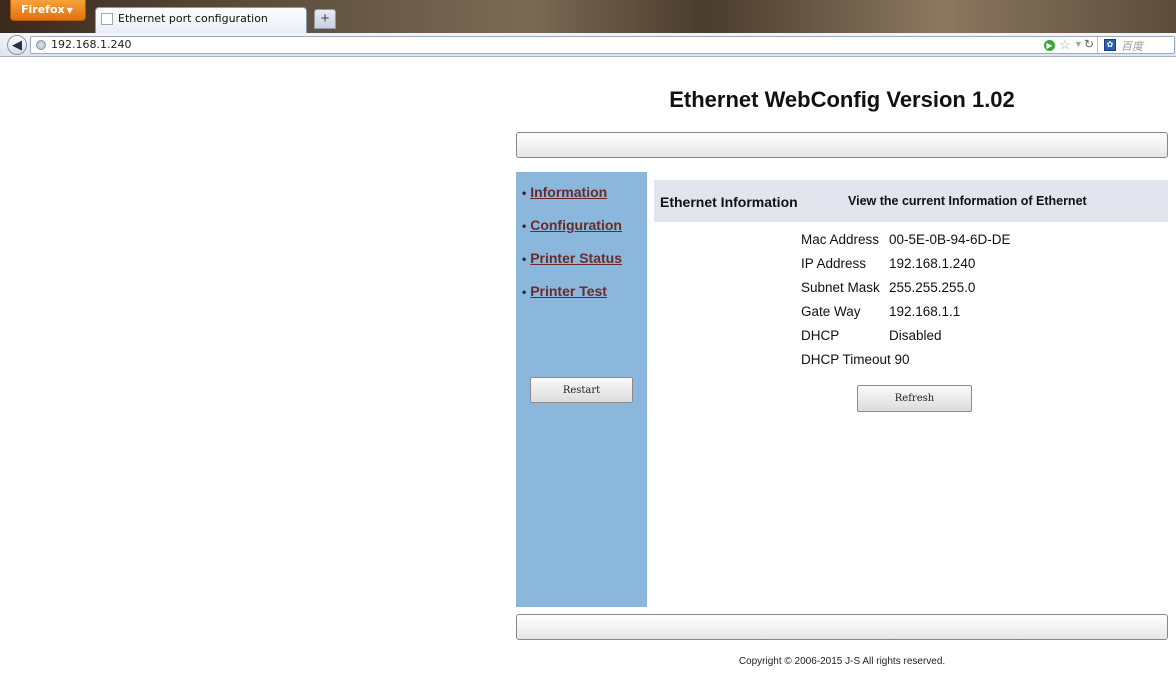 This screenshot has height=675, width=1176. What do you see at coordinates (568, 291) in the screenshot?
I see `sidebar-link-printer-test: Printer Test` at bounding box center [568, 291].